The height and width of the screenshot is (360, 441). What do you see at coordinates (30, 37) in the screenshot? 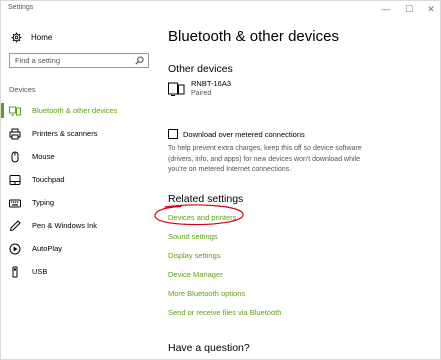
I see `home-nav: Home` at bounding box center [30, 37].